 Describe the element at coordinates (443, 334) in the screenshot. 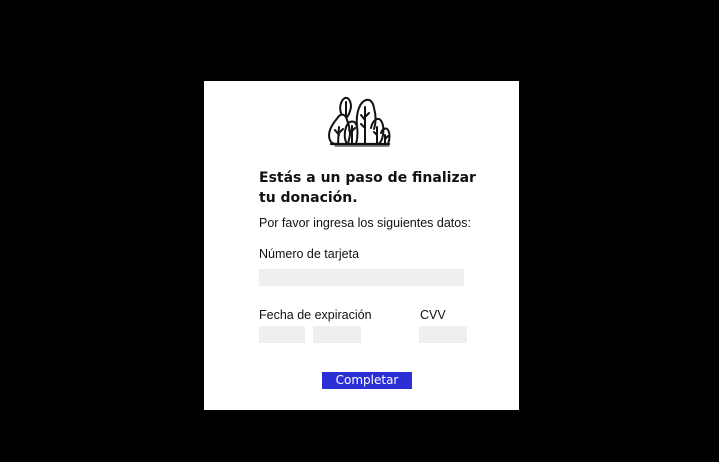

I see `cvv-input` at that location.